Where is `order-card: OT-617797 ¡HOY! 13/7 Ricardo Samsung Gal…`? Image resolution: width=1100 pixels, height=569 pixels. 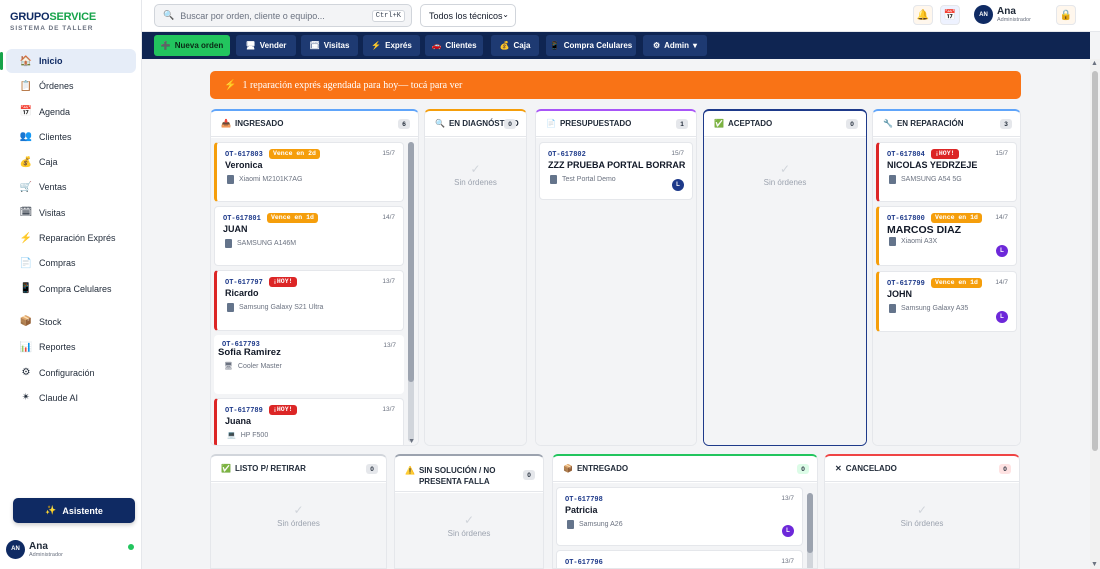
order-card: OT-617797 ¡HOY! 13/7 Ricardo Samsung Gal… is located at coordinates (309, 300).